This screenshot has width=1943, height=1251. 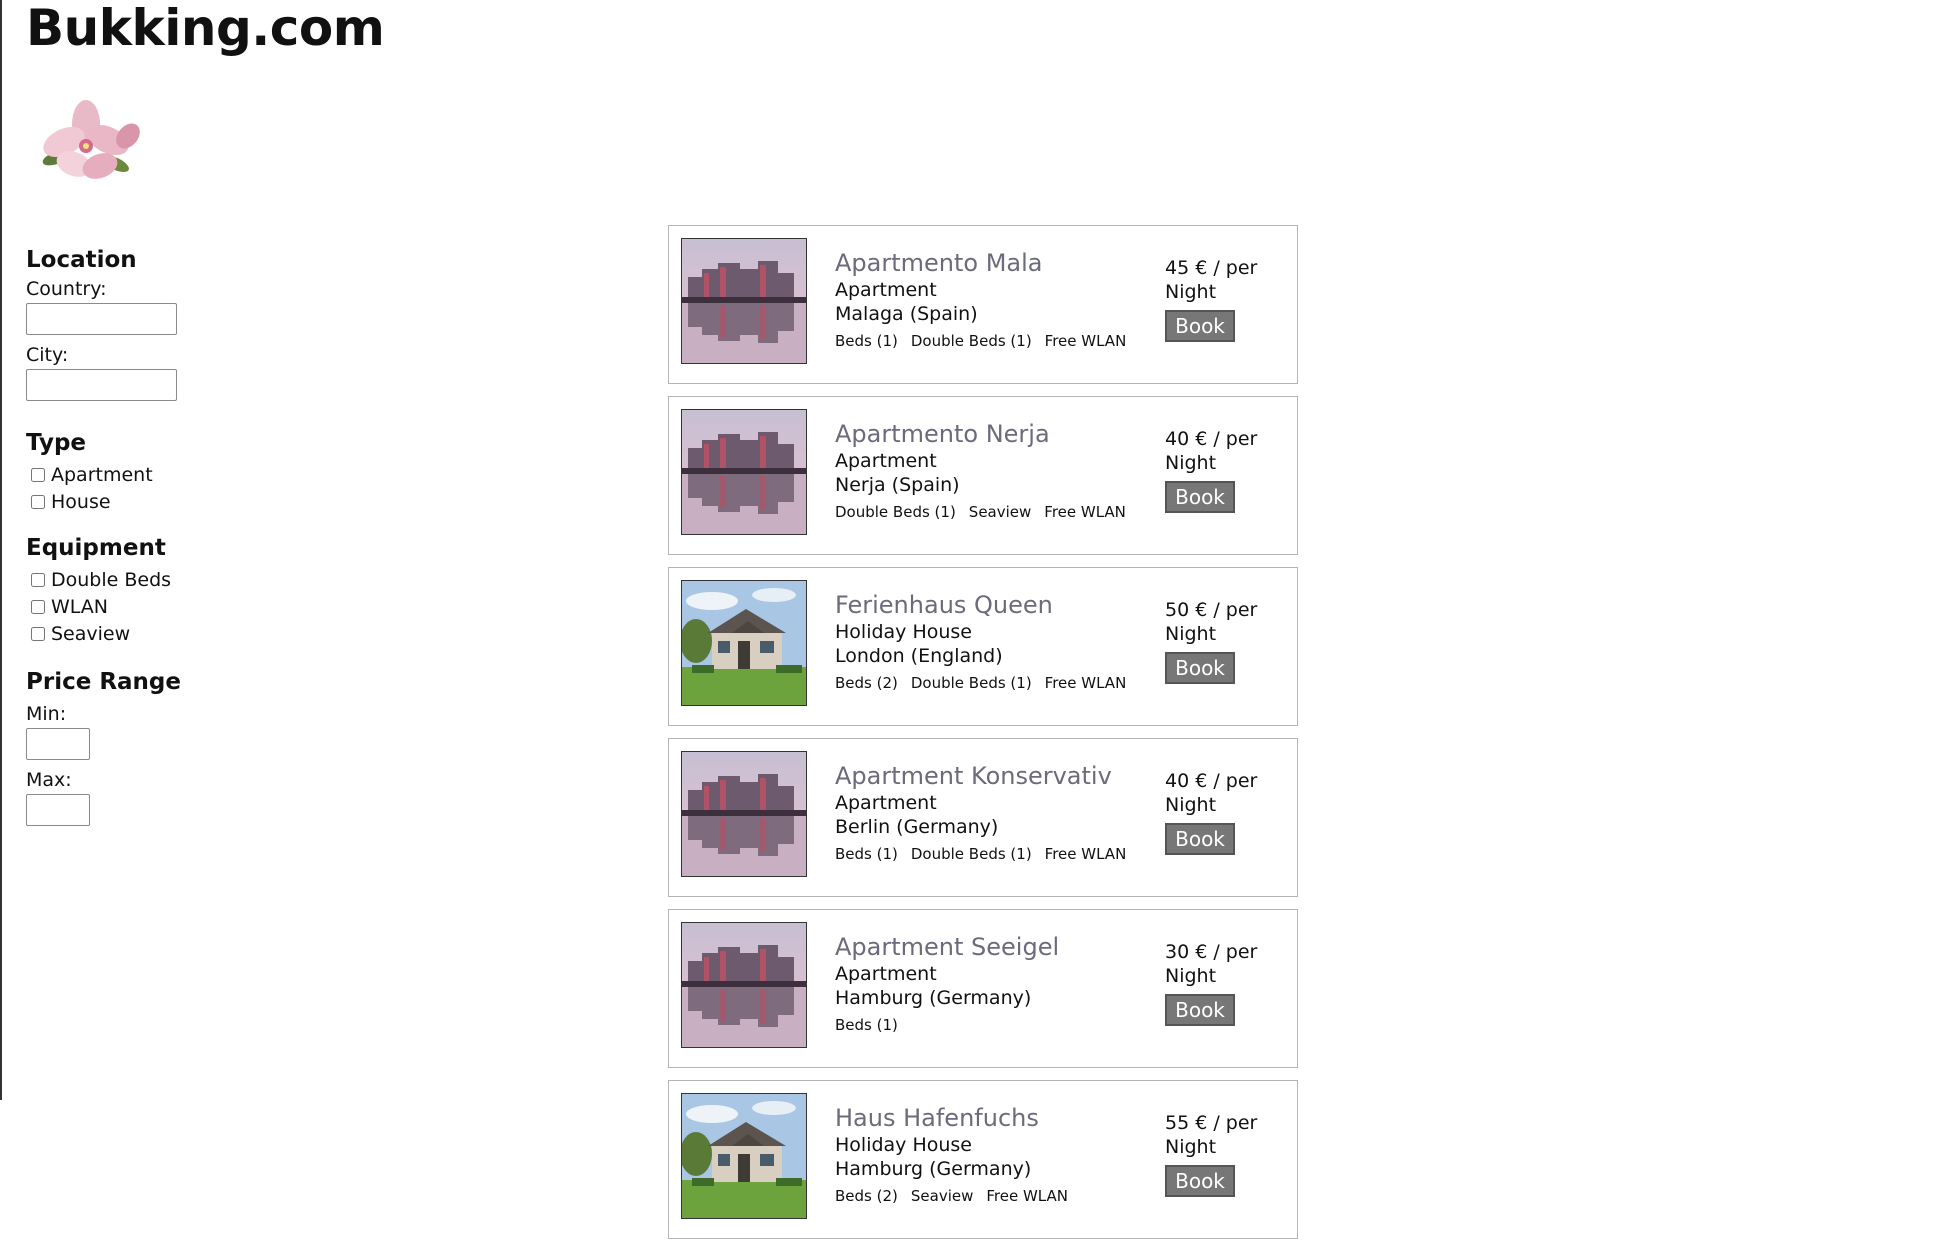 What do you see at coordinates (1220, 1154) in the screenshot?
I see `listing-price: 55 € / per Night Book` at bounding box center [1220, 1154].